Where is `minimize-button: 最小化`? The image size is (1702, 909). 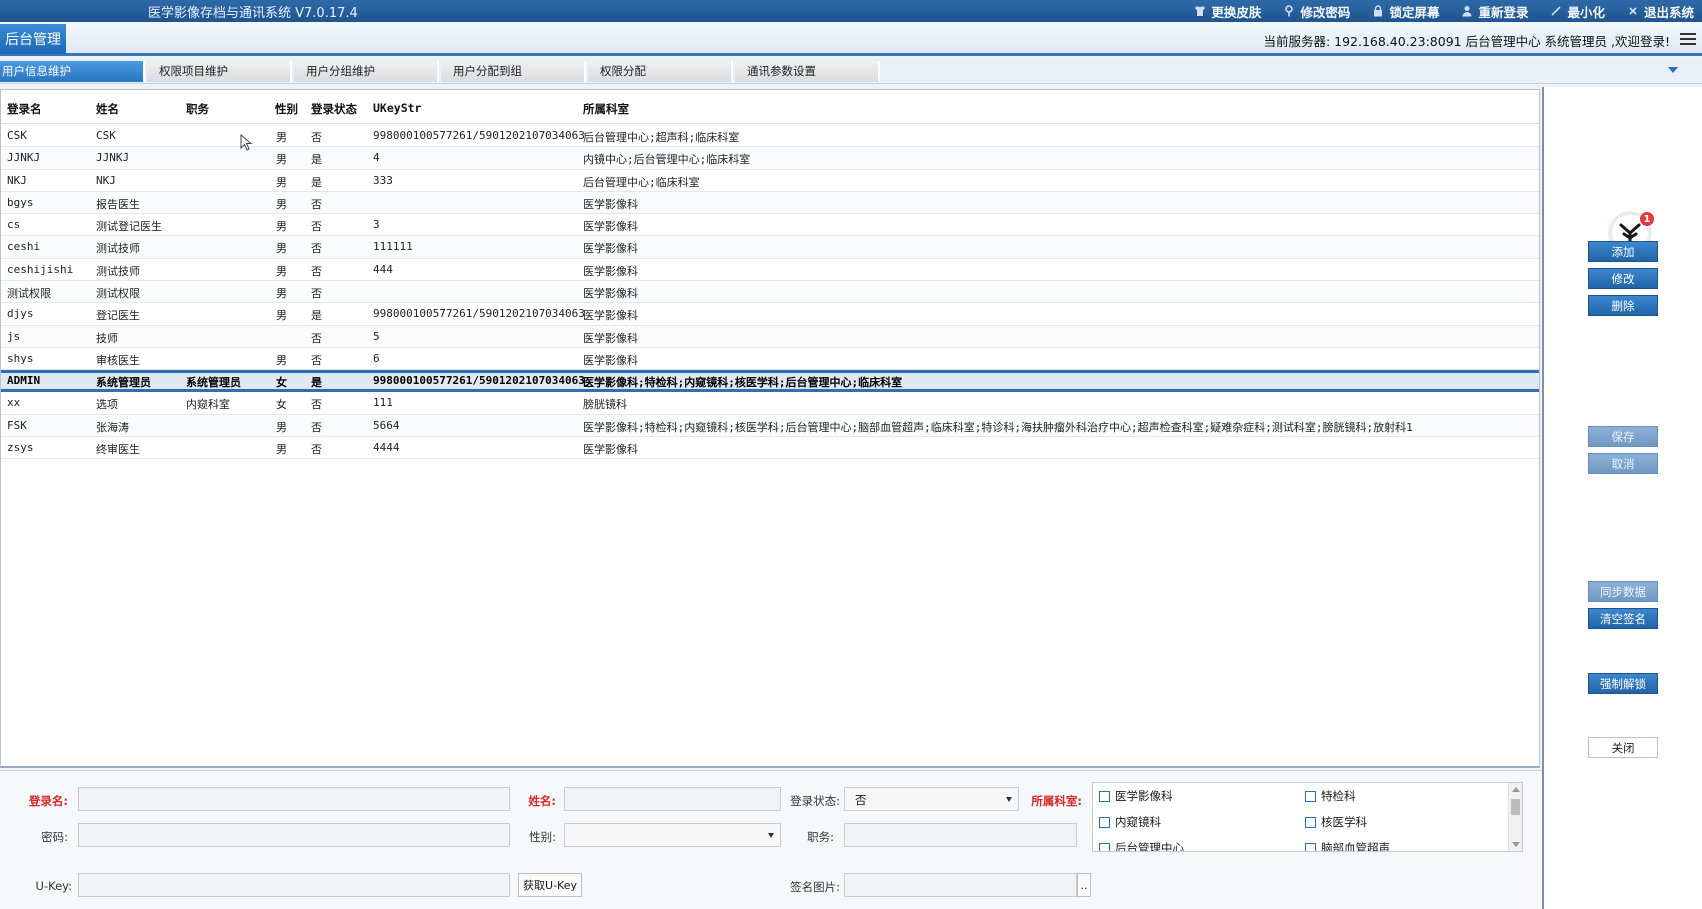
minimize-button: 最小化 is located at coordinates (1577, 11).